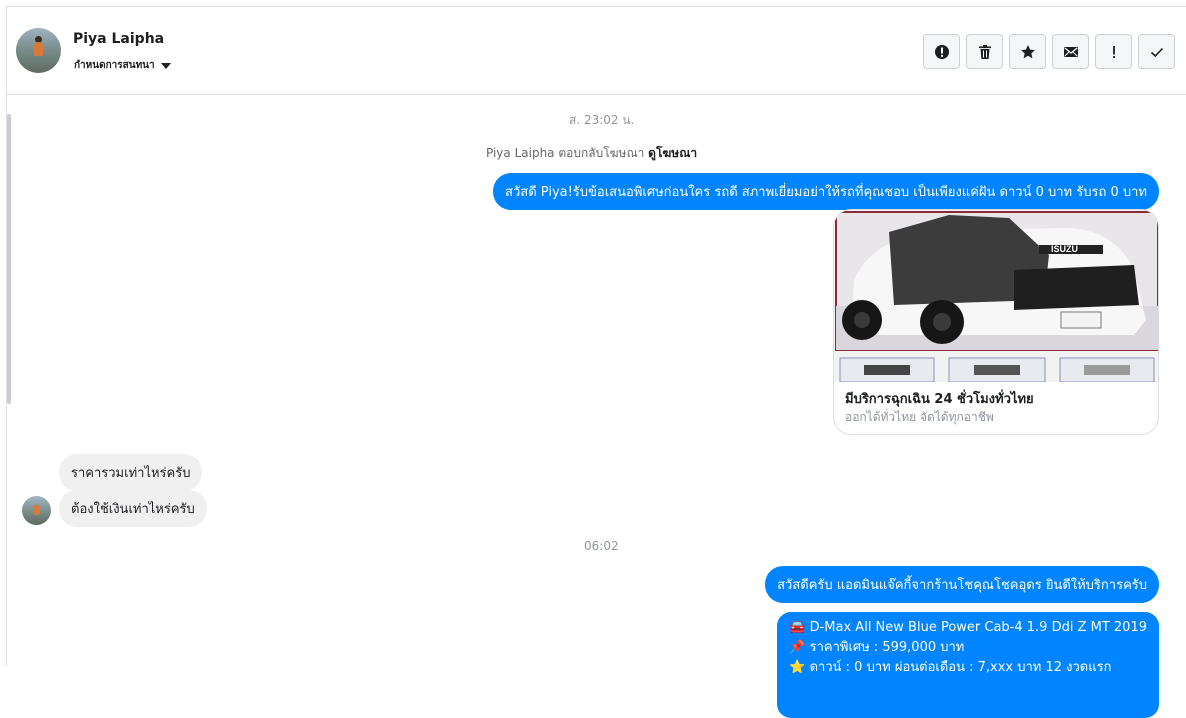  What do you see at coordinates (592, 153) in the screenshot?
I see `ad-reply-note: Piya Laipha ตอบกลับโฆษณา ดูโฆษณา` at bounding box center [592, 153].